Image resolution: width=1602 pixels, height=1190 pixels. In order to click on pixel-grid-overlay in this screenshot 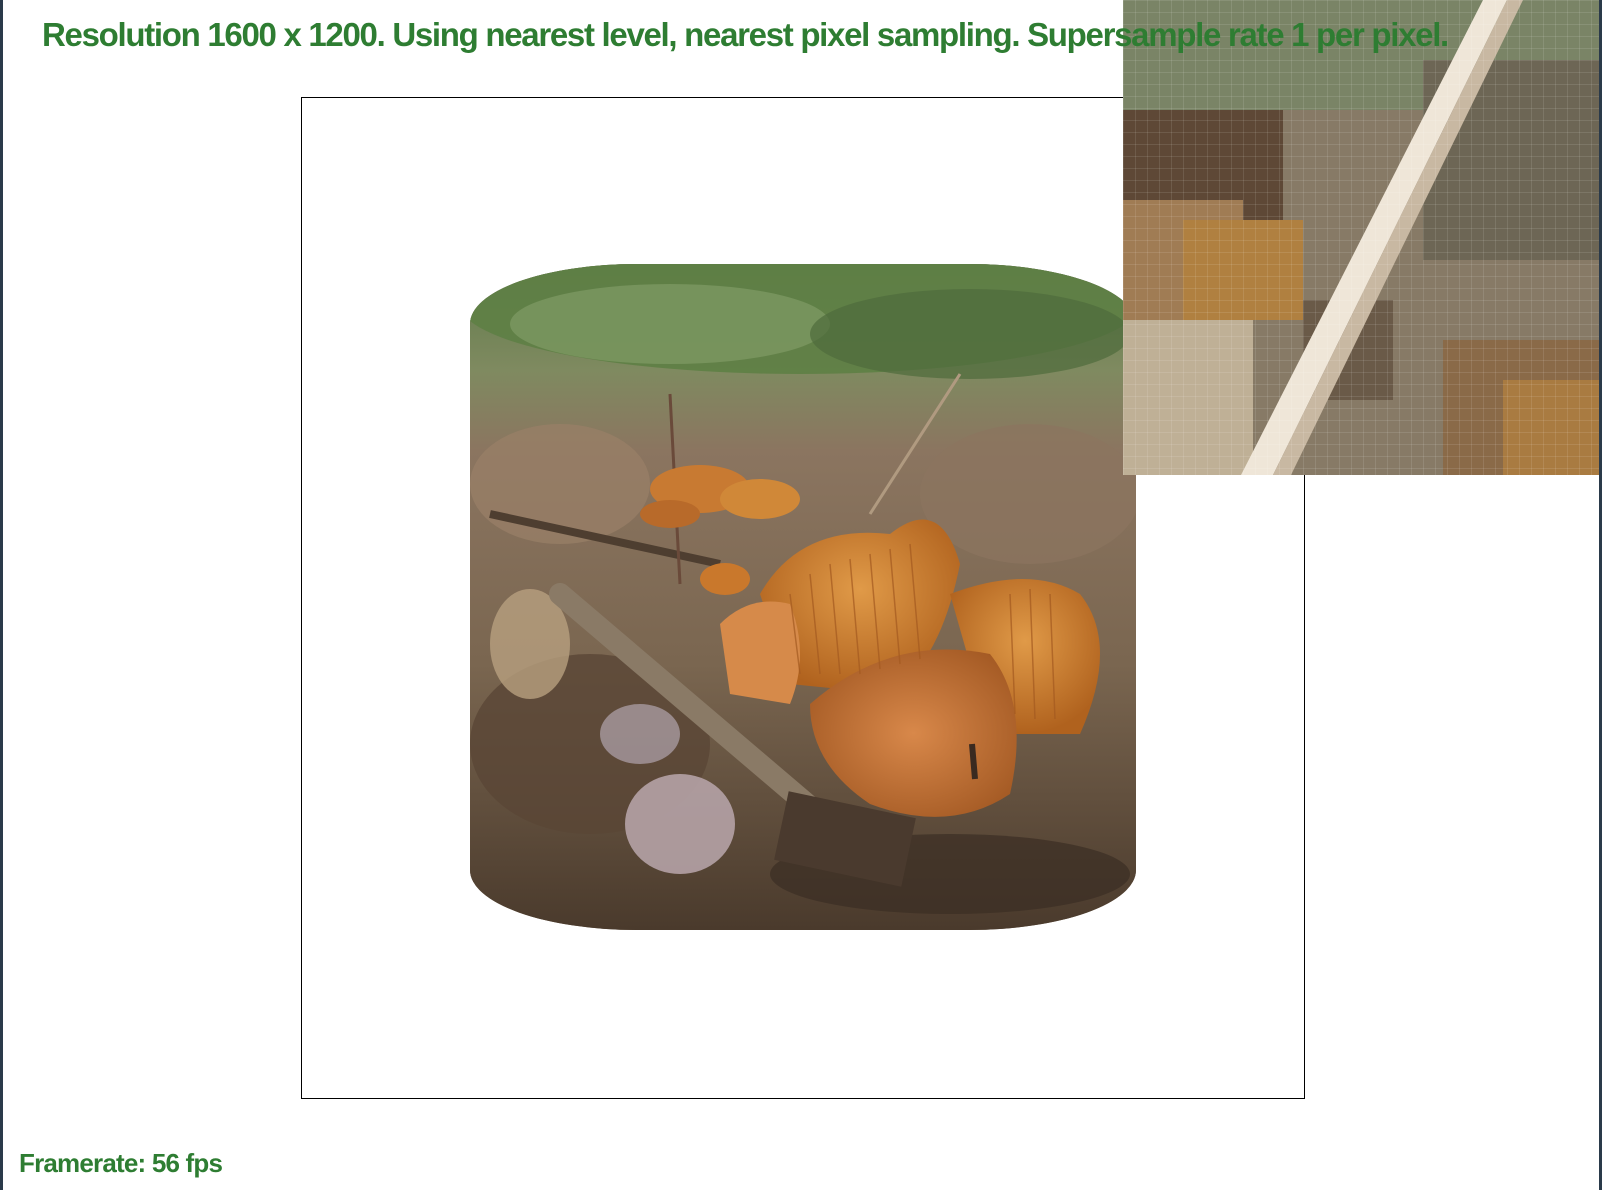, I will do `click(1361, 237)`.